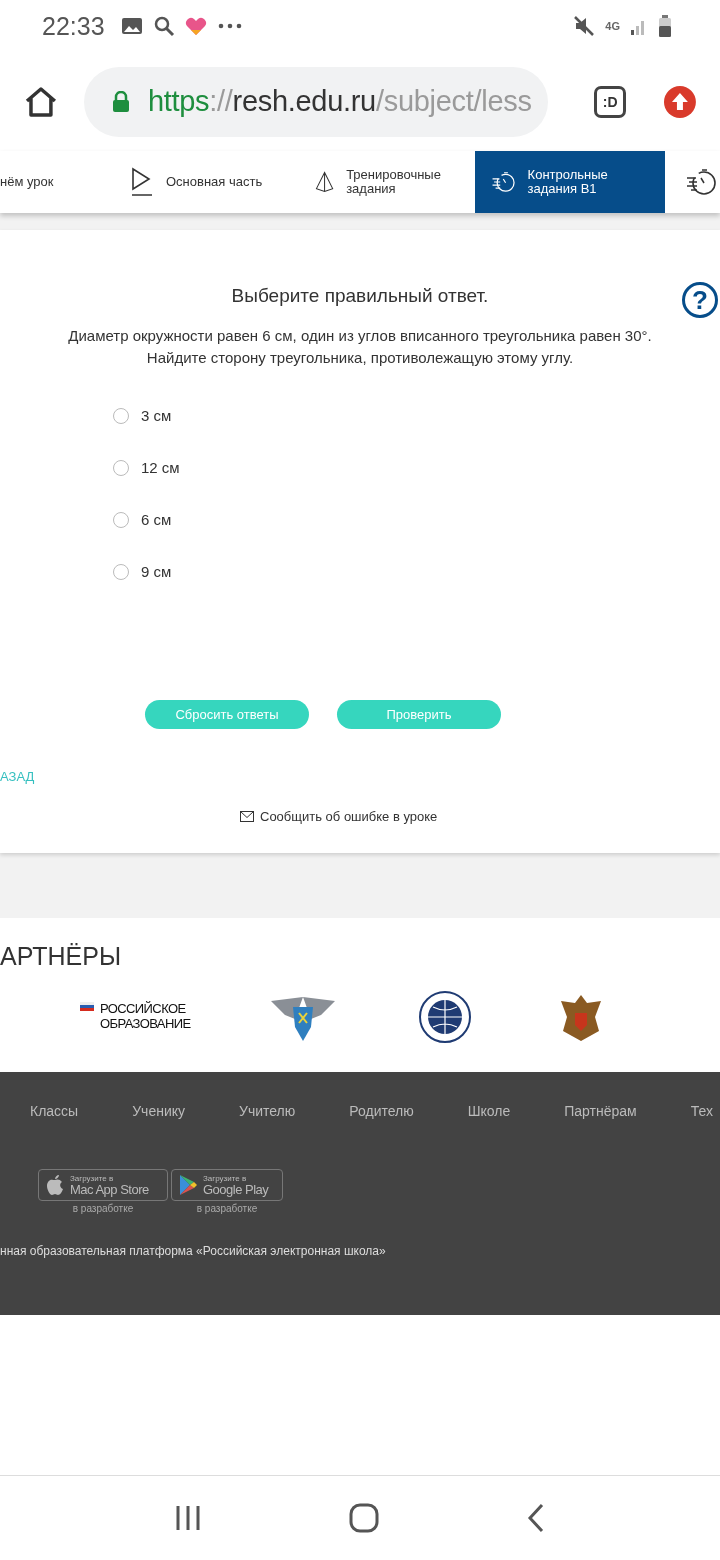  What do you see at coordinates (195, 26) in the screenshot?
I see `heart-icon` at bounding box center [195, 26].